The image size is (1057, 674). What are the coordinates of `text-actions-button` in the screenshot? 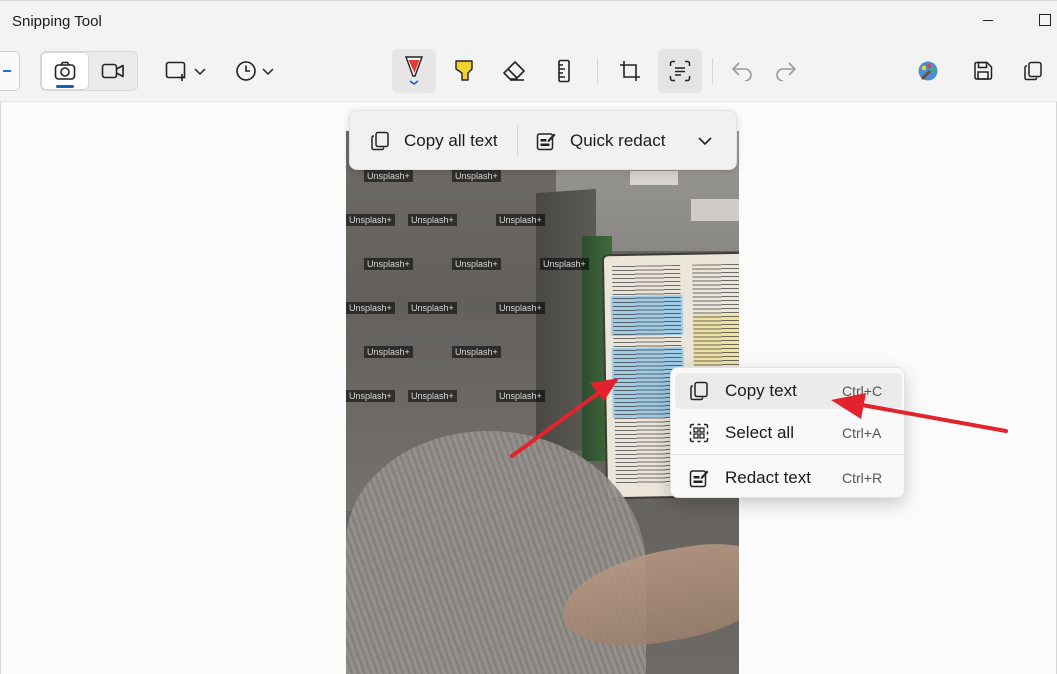 It's located at (680, 71).